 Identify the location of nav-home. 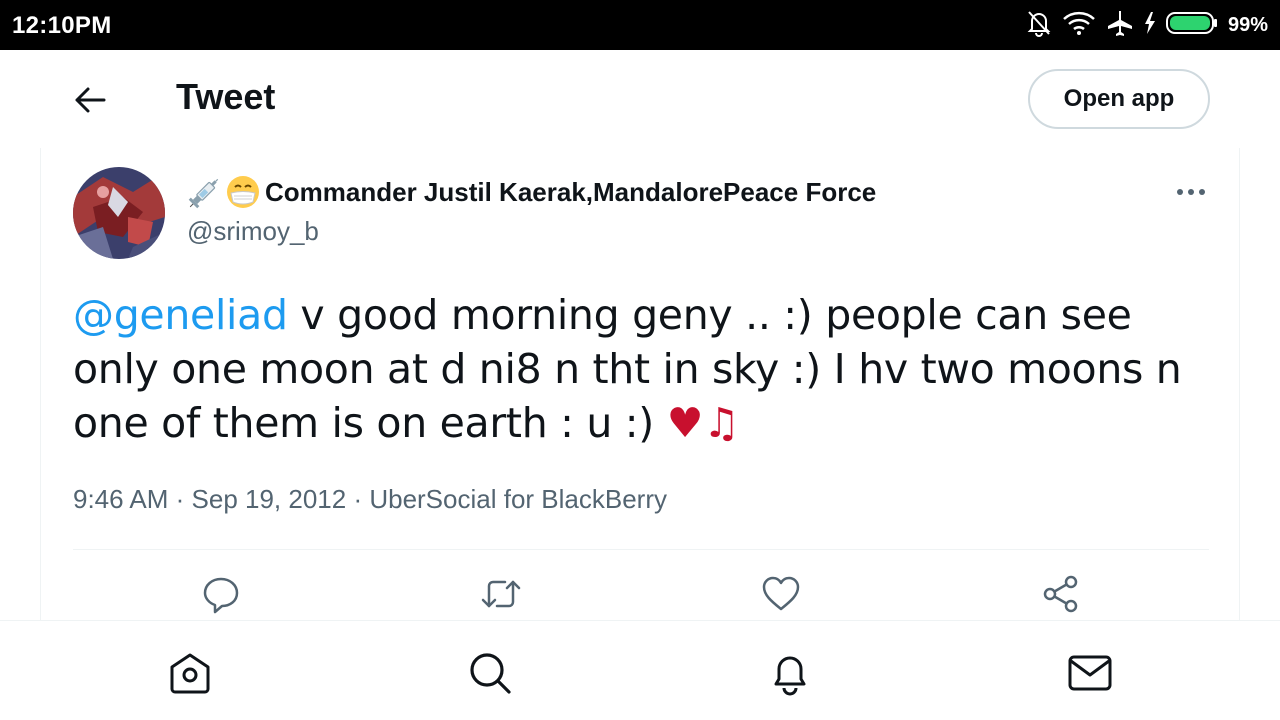
(190, 673).